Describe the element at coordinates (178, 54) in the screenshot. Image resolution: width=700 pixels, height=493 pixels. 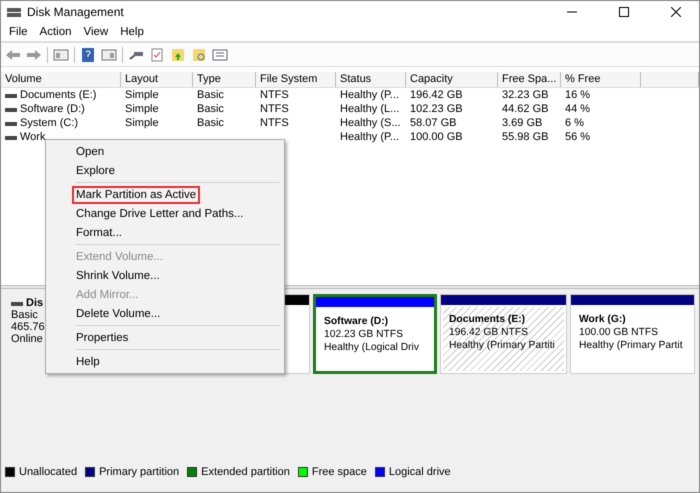
I see `folder-up-icon` at that location.